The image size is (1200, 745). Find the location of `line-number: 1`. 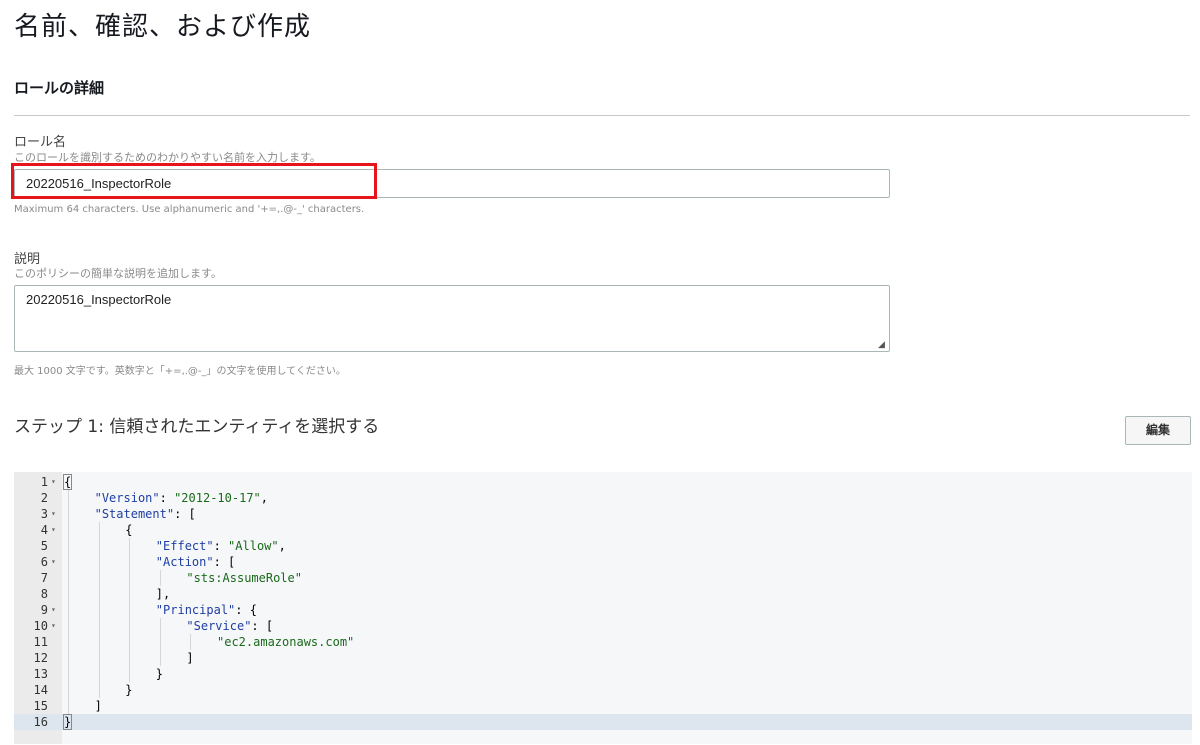

line-number: 1 is located at coordinates (44, 482).